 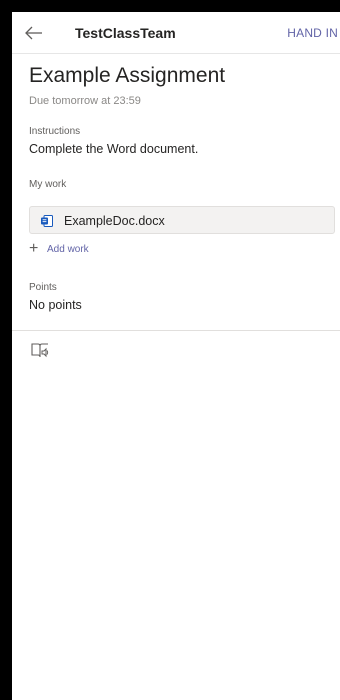 I want to click on immersive-reader-icon, so click(x=40, y=350).